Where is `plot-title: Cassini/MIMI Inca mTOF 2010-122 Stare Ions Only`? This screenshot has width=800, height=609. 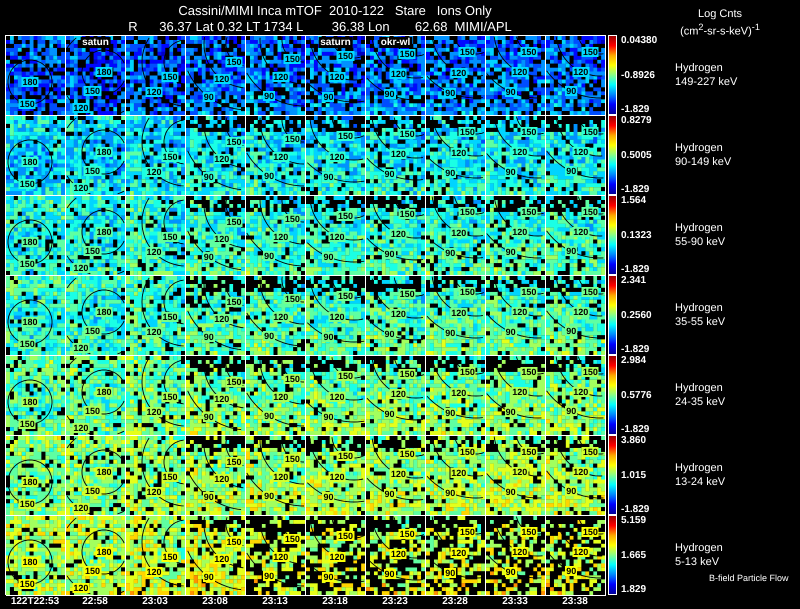
plot-title: Cassini/MIMI Inca mTOF 2010-122 Stare Ions Only is located at coordinates (335, 10).